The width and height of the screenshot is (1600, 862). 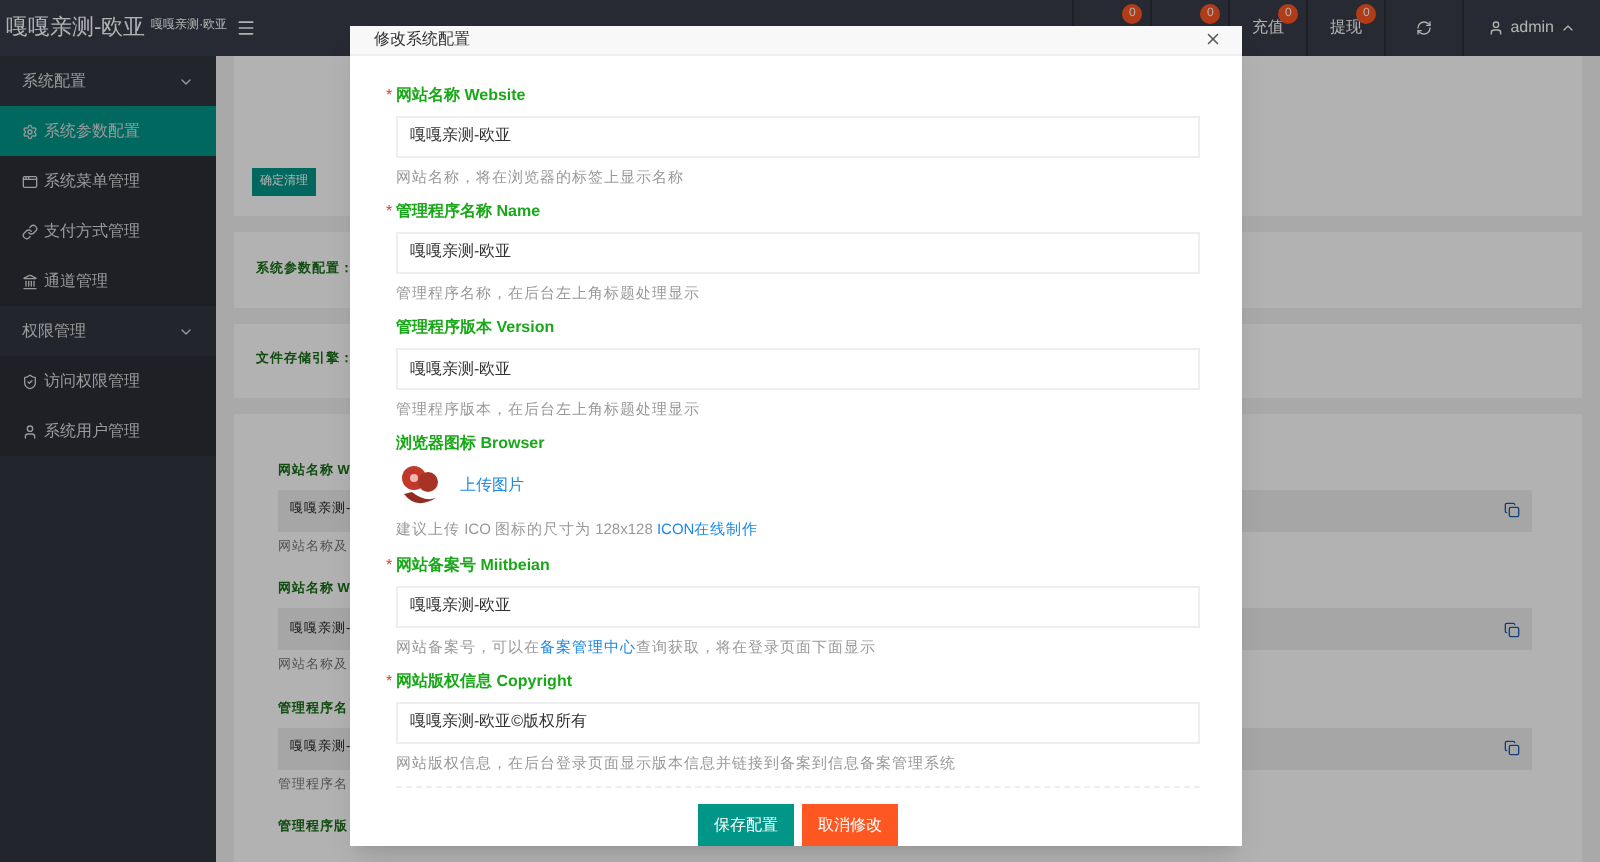 What do you see at coordinates (492, 486) in the screenshot?
I see `upload-image-link: 上传图片` at bounding box center [492, 486].